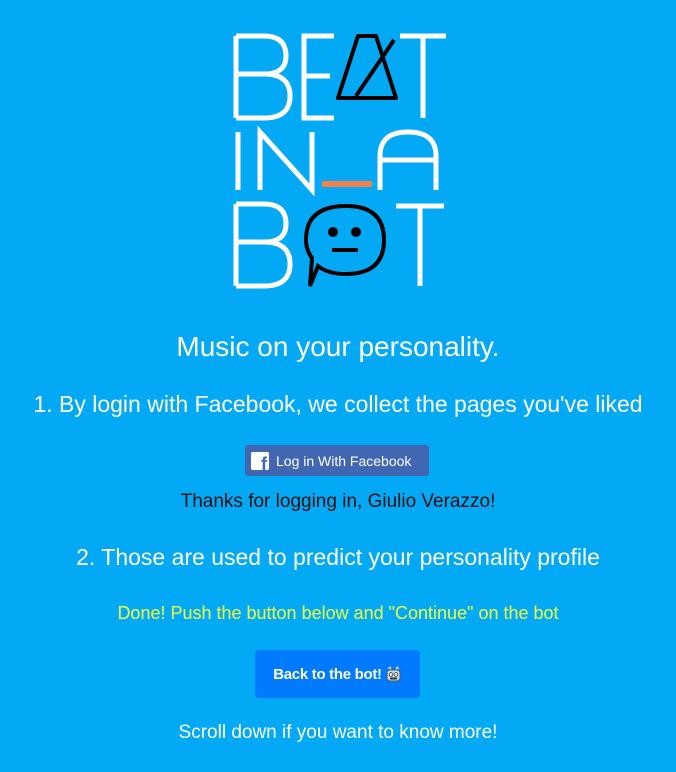 The image size is (676, 772). I want to click on beat-in-a-bot-logo, so click(339, 160).